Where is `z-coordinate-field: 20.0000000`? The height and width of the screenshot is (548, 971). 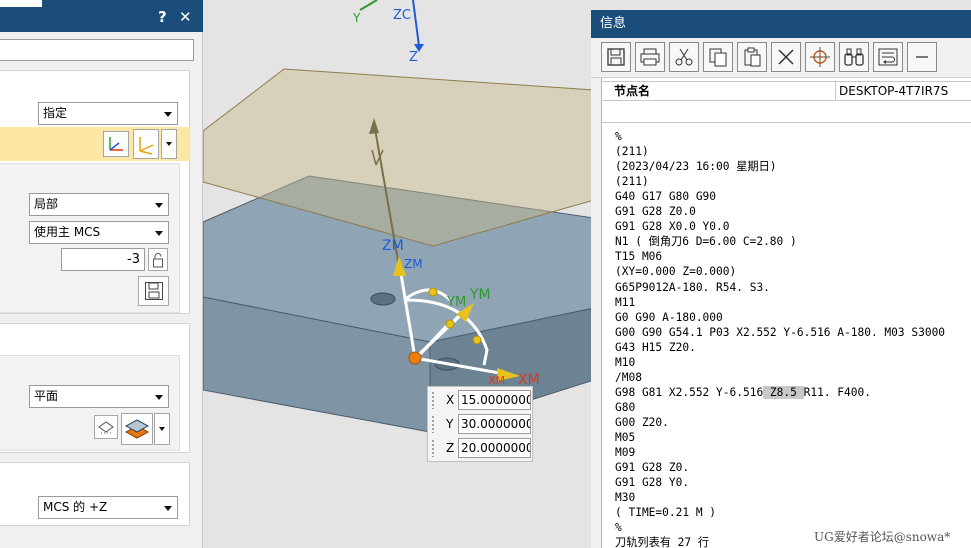 z-coordinate-field: 20.0000000 is located at coordinates (494, 448).